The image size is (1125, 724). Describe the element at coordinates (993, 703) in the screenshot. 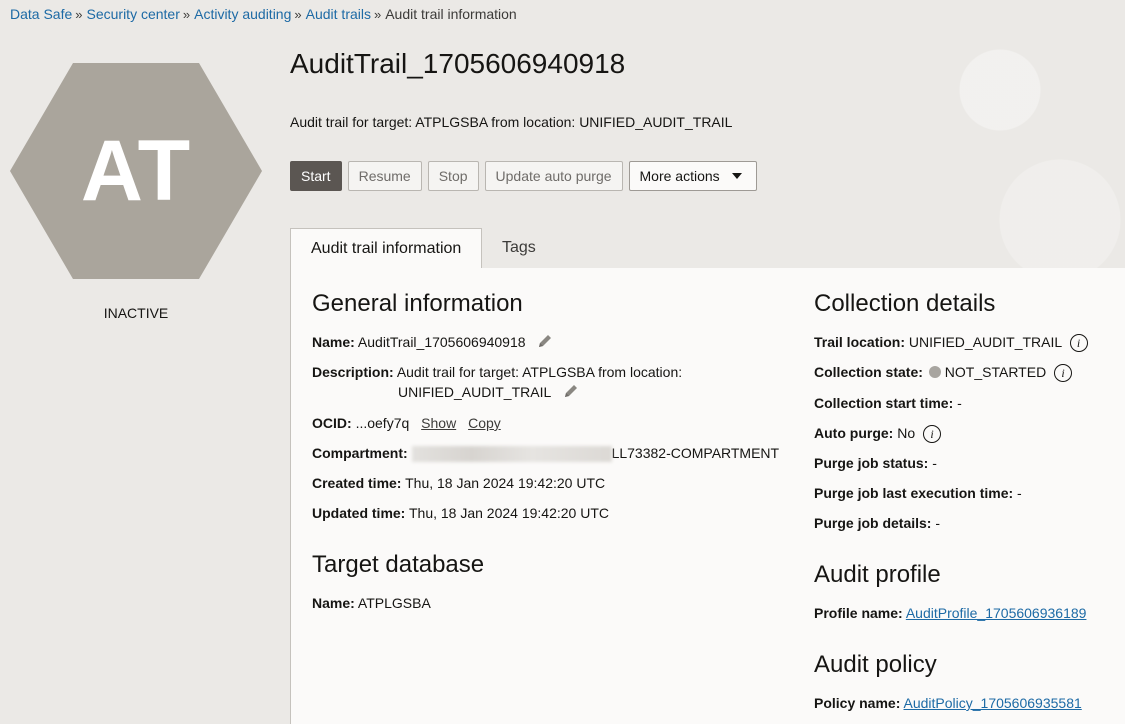

I see `policy-name-link: AuditPolicy_1705606935581` at that location.